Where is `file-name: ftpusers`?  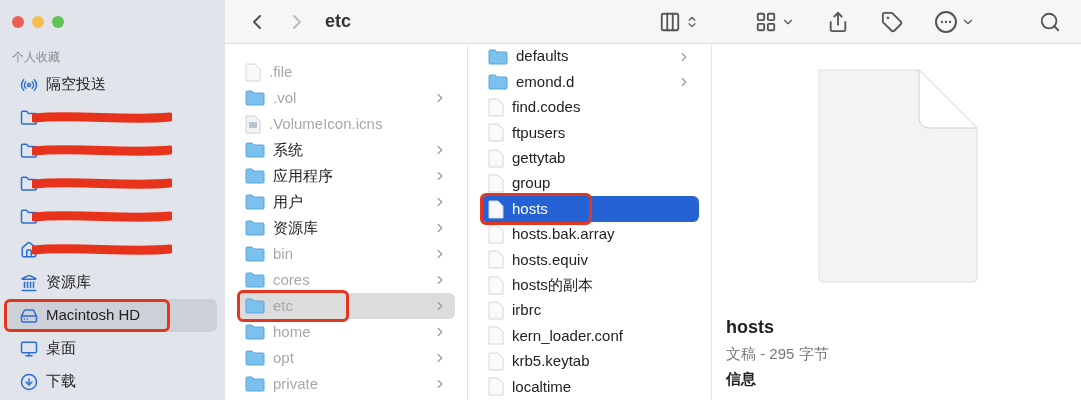 file-name: ftpusers is located at coordinates (539, 132).